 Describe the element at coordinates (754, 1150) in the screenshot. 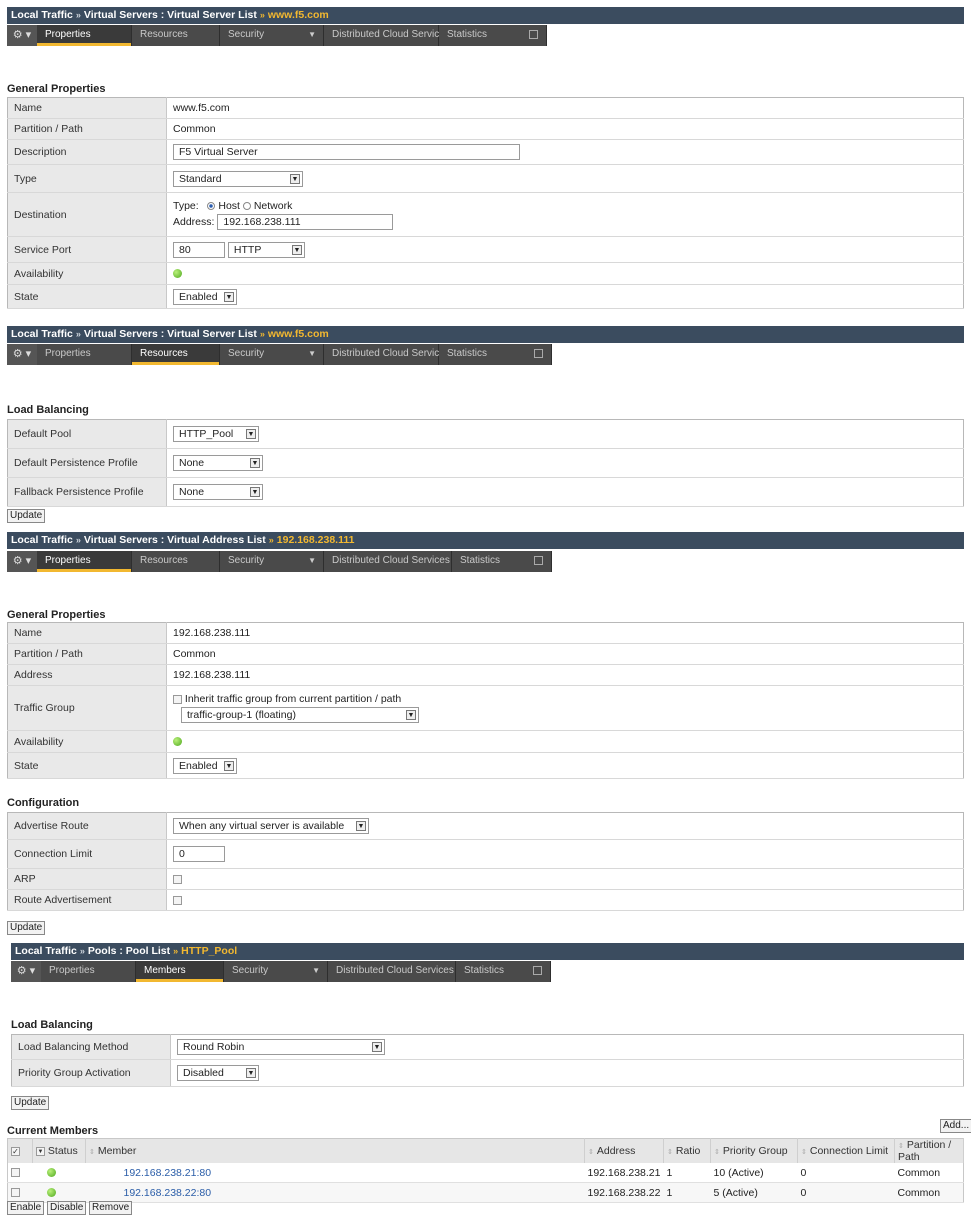

I see `priority-group-header: ⇕ Priority Group` at that location.